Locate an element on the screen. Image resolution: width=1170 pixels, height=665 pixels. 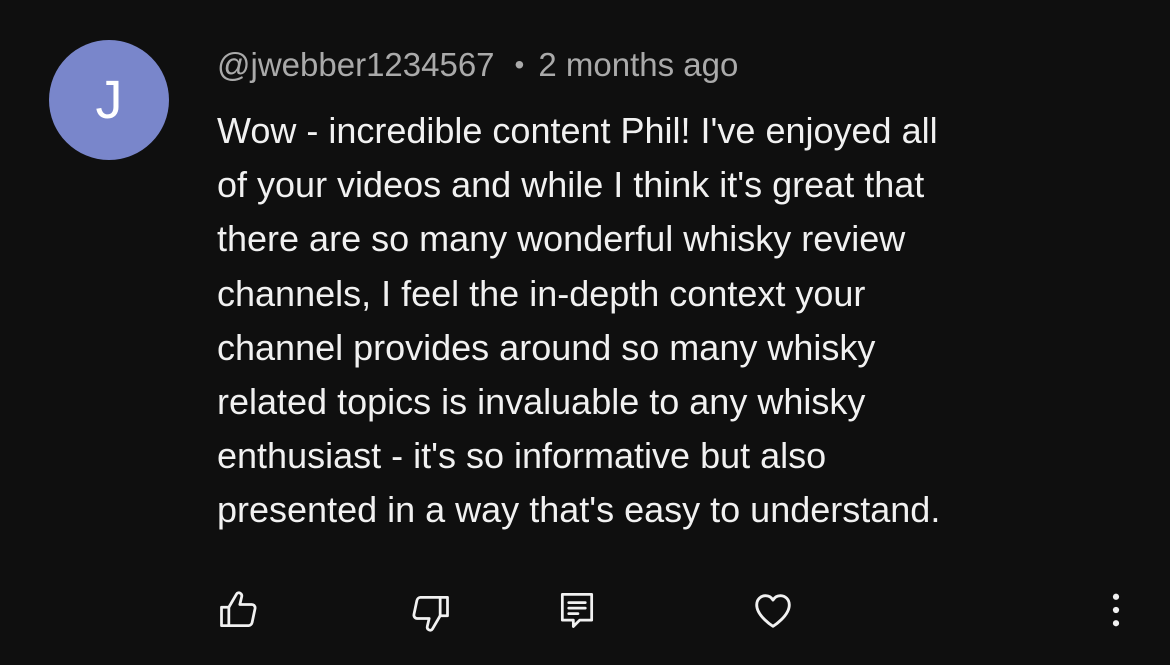
comment-header: @jwebber1234567 • 2 months ago is located at coordinates (477, 65).